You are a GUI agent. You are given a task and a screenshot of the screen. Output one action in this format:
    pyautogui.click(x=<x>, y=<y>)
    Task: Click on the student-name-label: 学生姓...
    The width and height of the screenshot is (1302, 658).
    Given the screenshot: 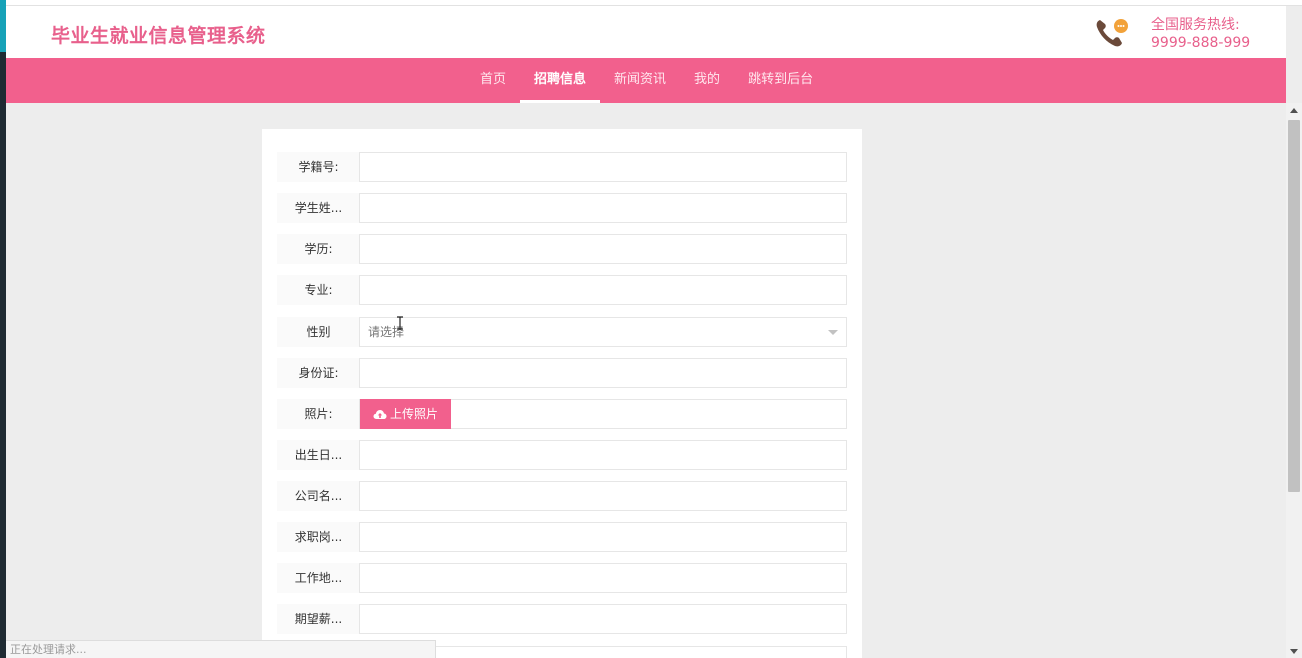 What is the action you would take?
    pyautogui.click(x=318, y=208)
    